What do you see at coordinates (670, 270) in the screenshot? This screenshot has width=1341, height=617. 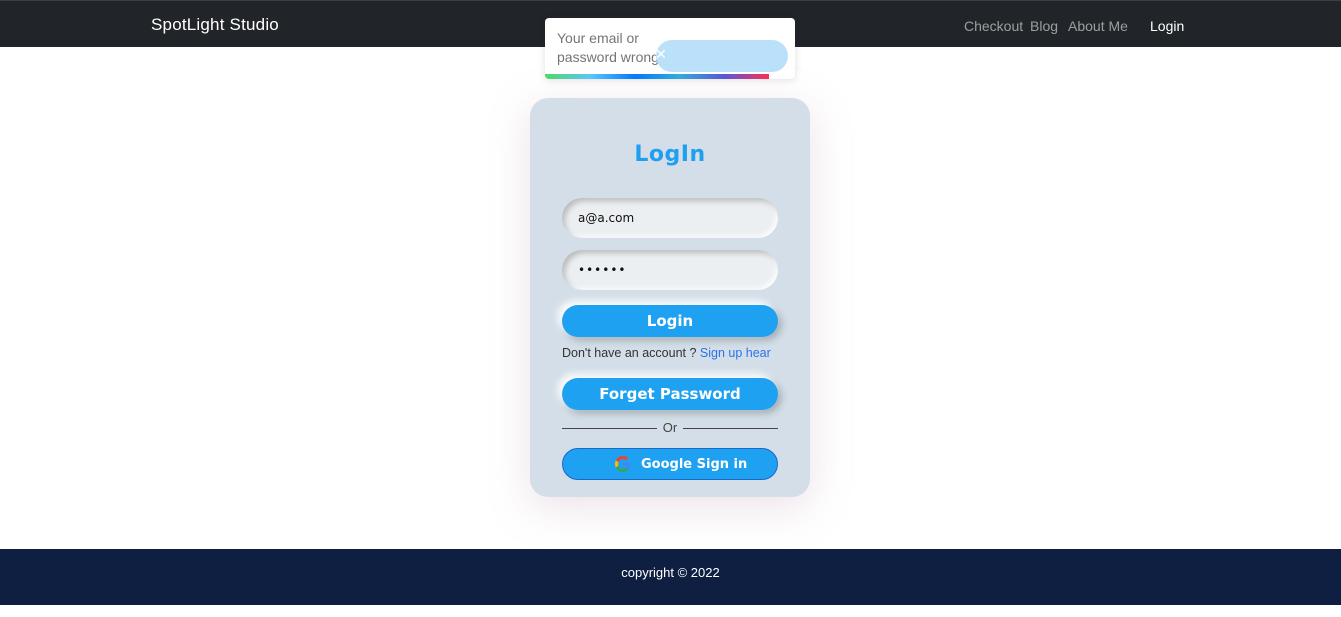 I see `password-field` at bounding box center [670, 270].